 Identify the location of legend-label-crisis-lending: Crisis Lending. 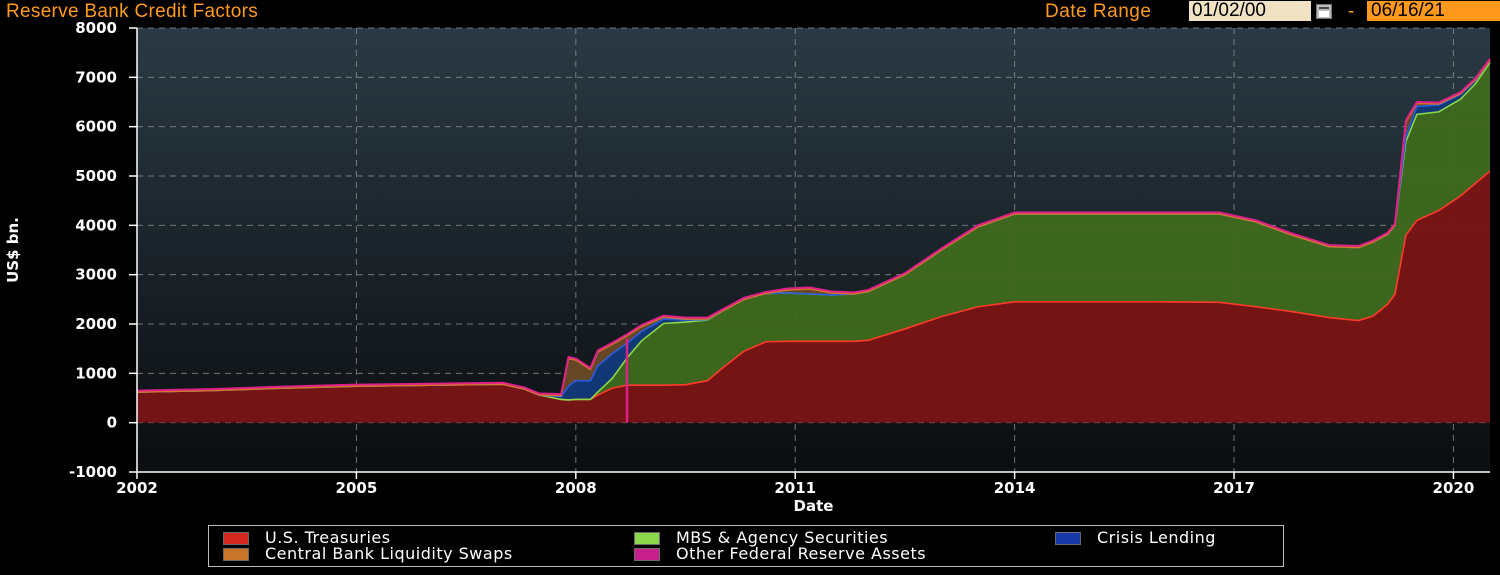
(1156, 537).